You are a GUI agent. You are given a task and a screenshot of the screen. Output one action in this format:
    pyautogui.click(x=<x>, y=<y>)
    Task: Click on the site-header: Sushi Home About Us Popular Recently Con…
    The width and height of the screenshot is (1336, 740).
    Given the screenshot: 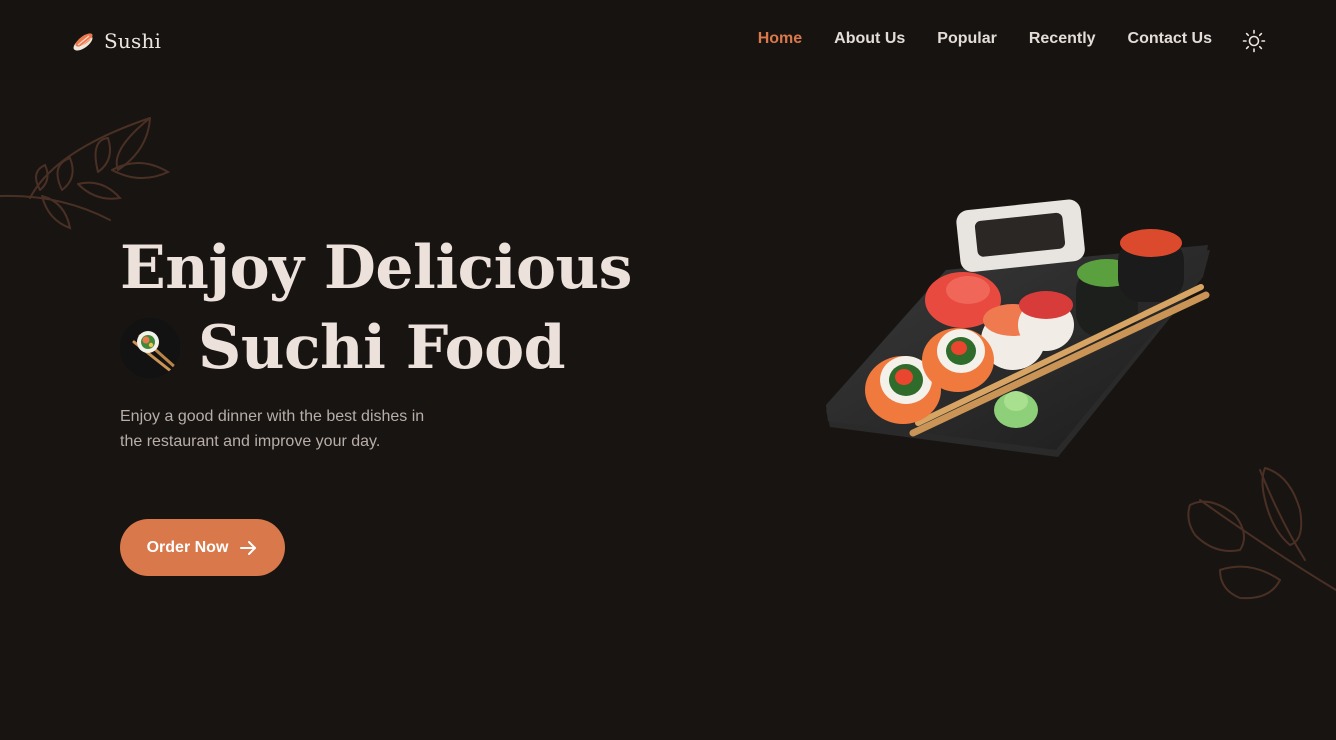 What is the action you would take?
    pyautogui.click(x=668, y=40)
    